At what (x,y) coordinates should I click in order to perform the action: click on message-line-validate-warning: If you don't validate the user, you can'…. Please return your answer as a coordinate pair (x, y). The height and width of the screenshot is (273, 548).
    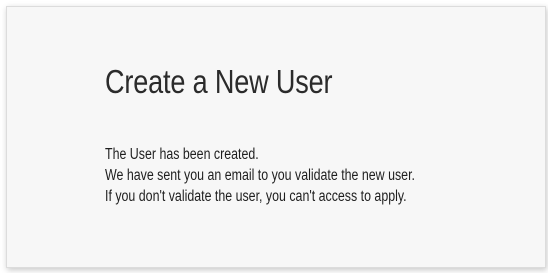
    Looking at the image, I should click on (256, 196).